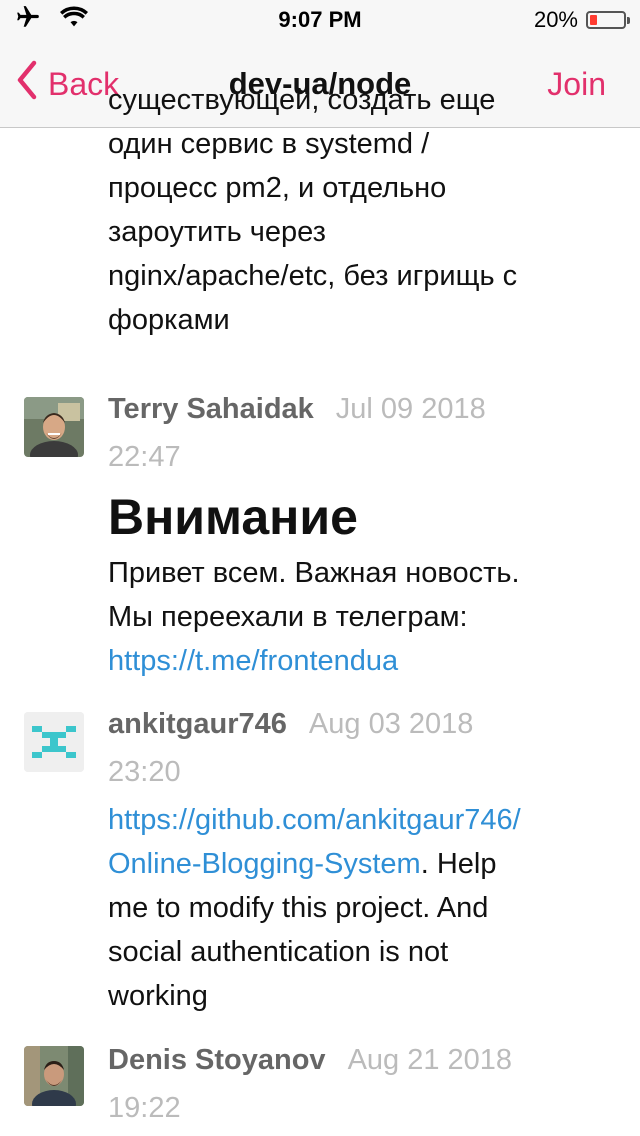  I want to click on status-left, so click(51, 20).